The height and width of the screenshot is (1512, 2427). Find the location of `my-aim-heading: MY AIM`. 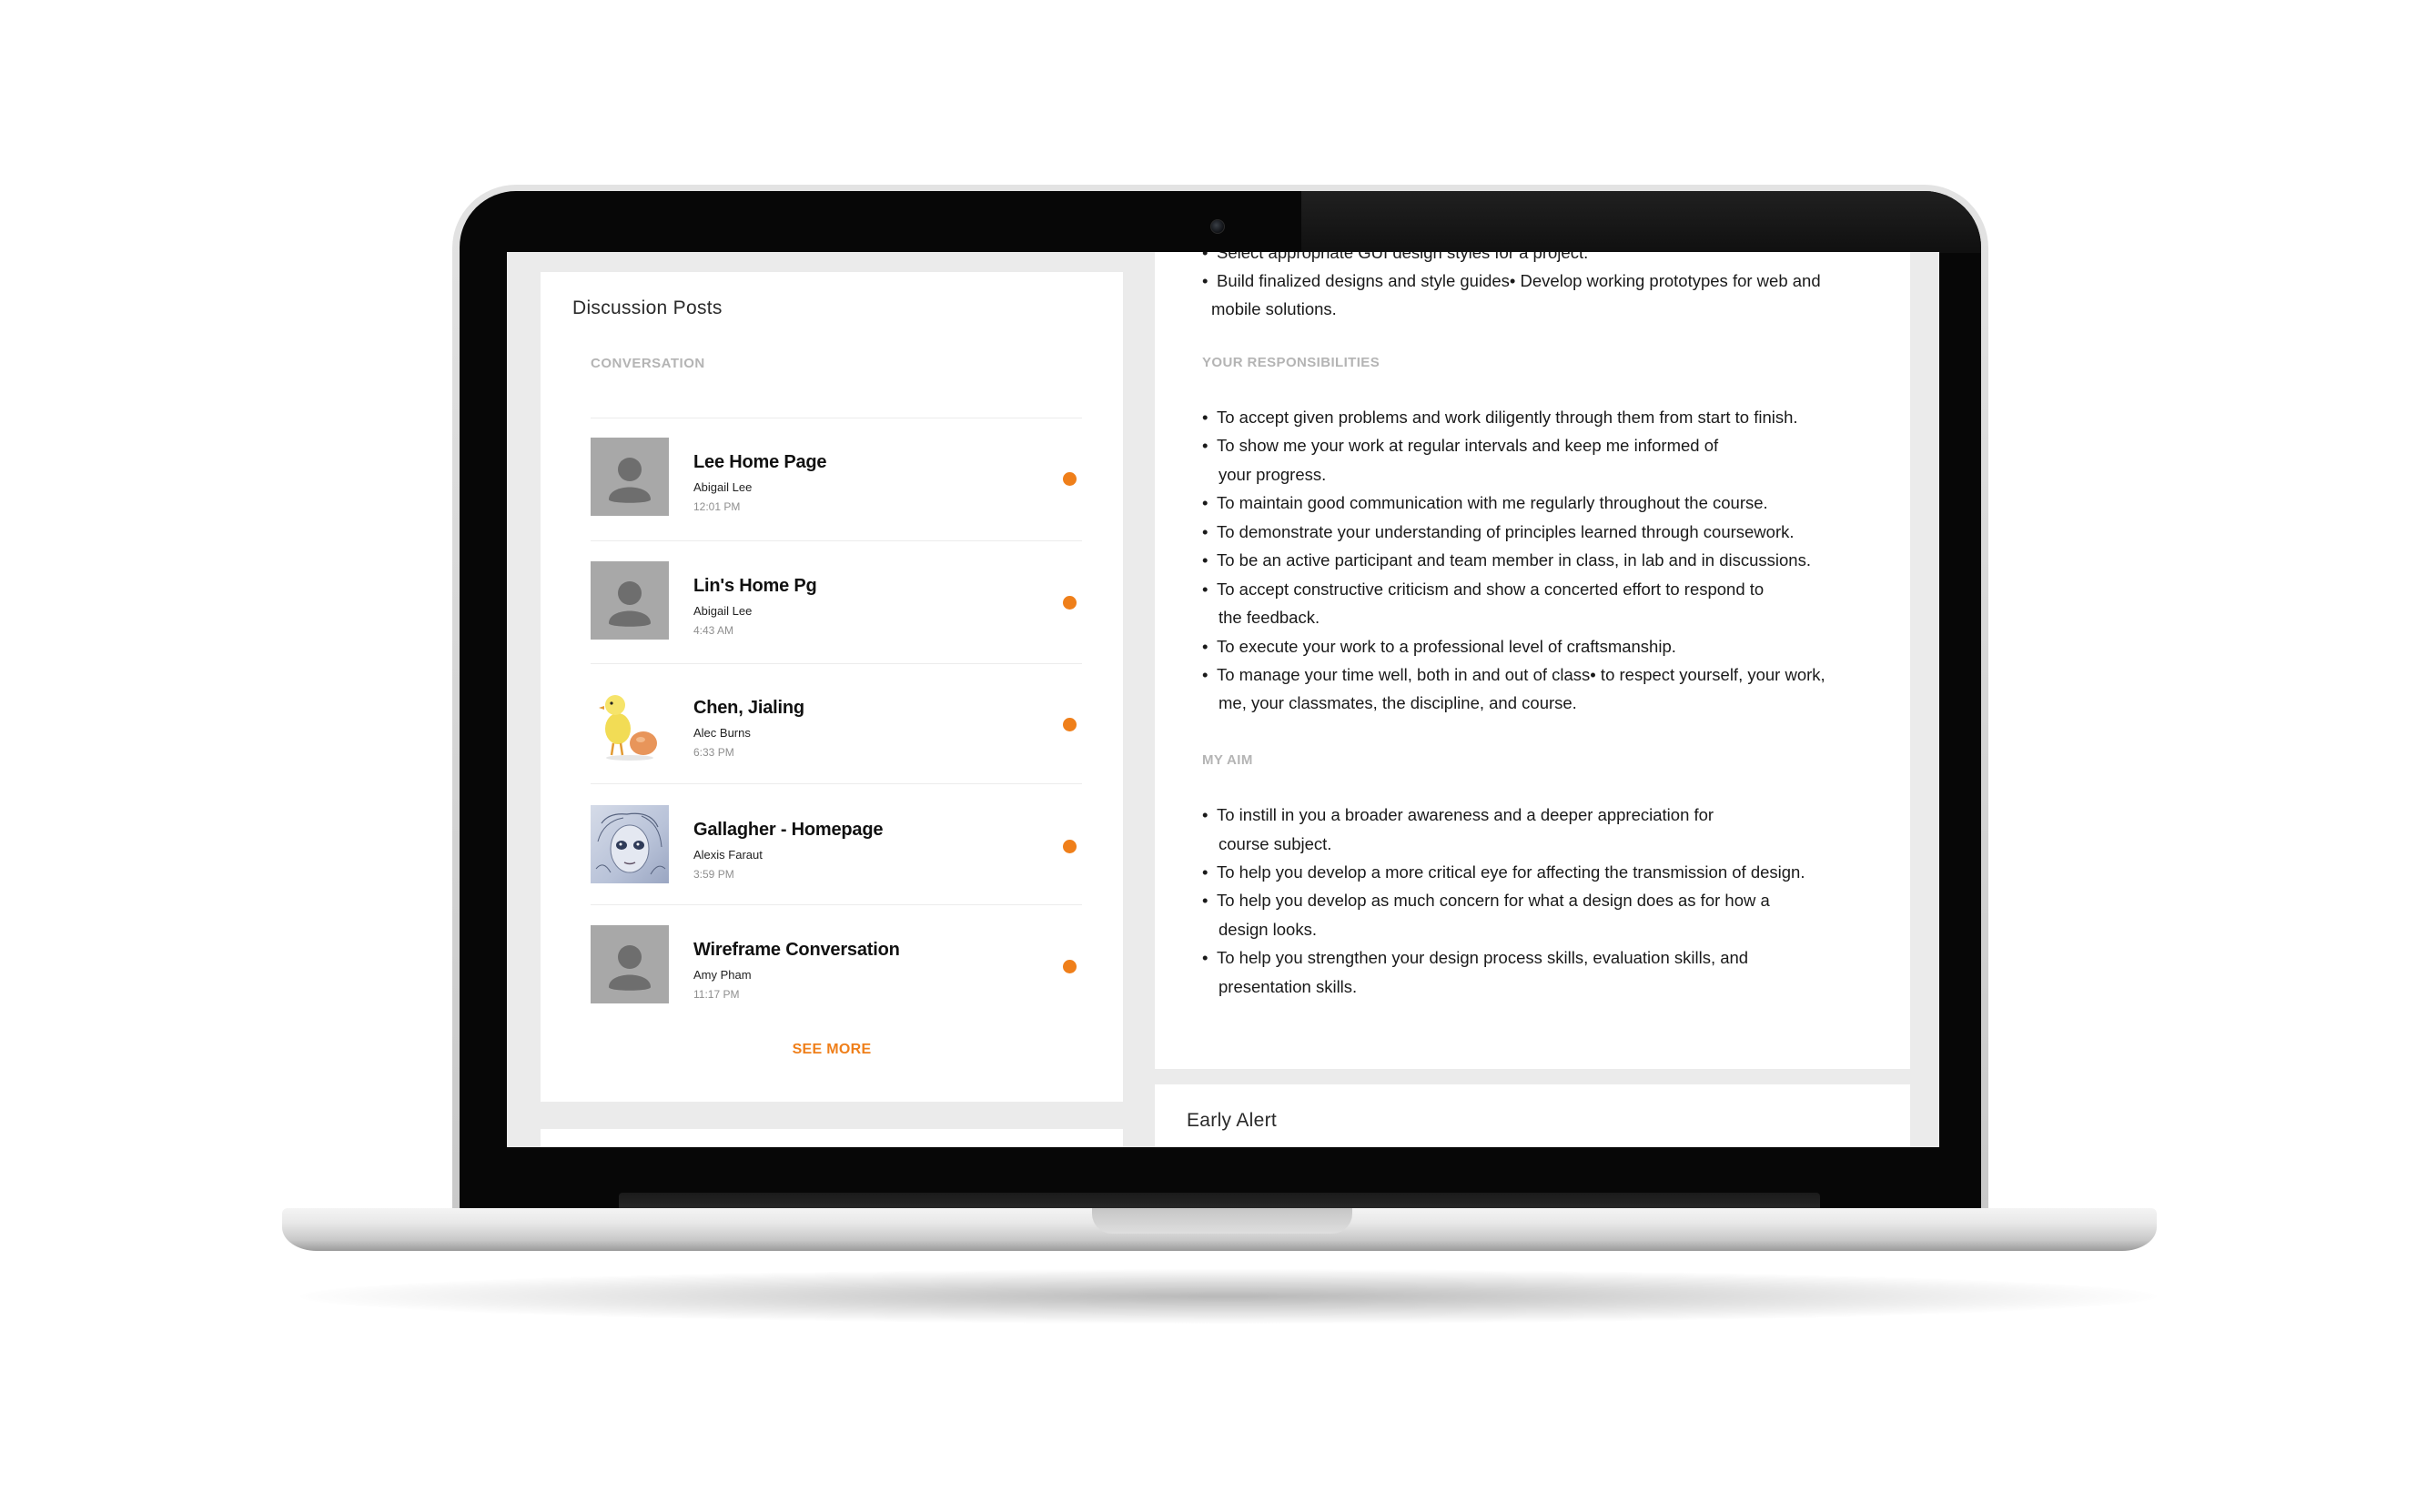

my-aim-heading: MY AIM is located at coordinates (1227, 760).